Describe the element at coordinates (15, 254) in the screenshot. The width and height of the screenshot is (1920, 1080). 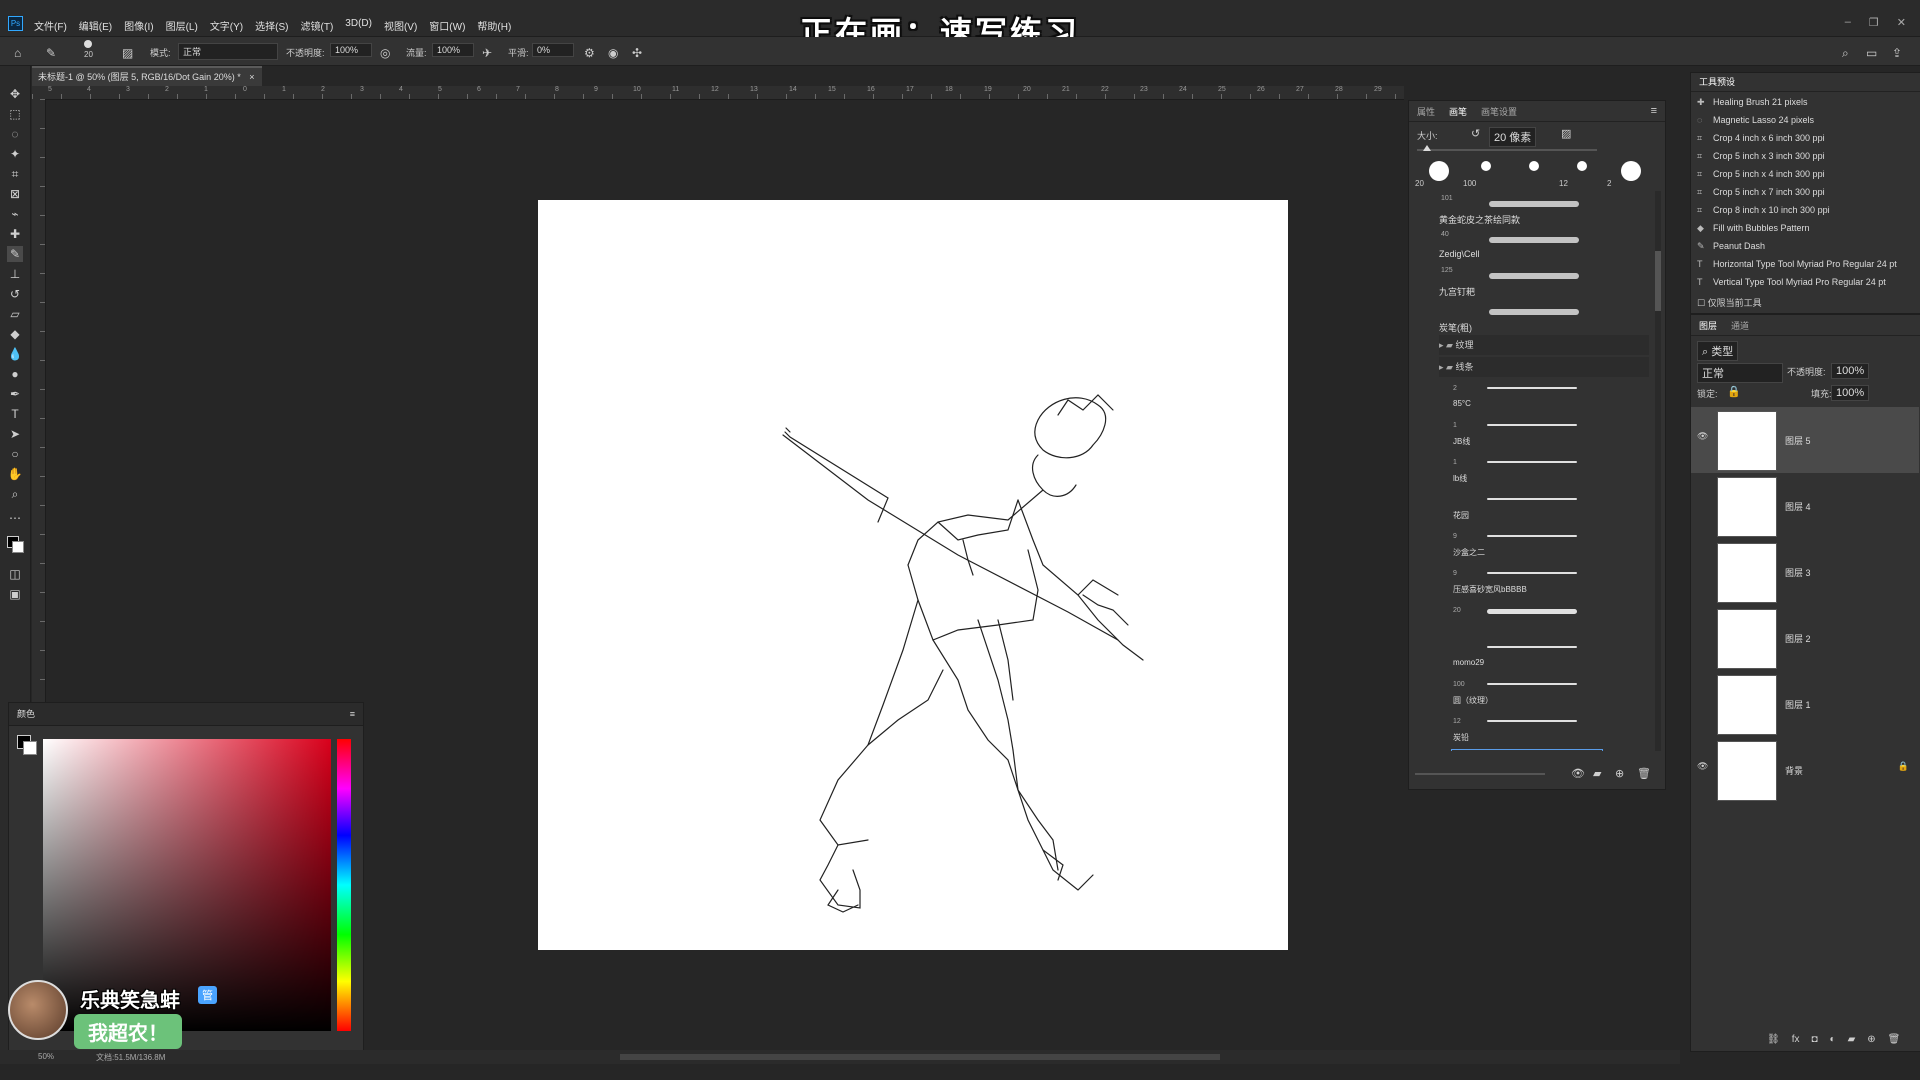
I see `brush-tool-icon: ✎` at that location.